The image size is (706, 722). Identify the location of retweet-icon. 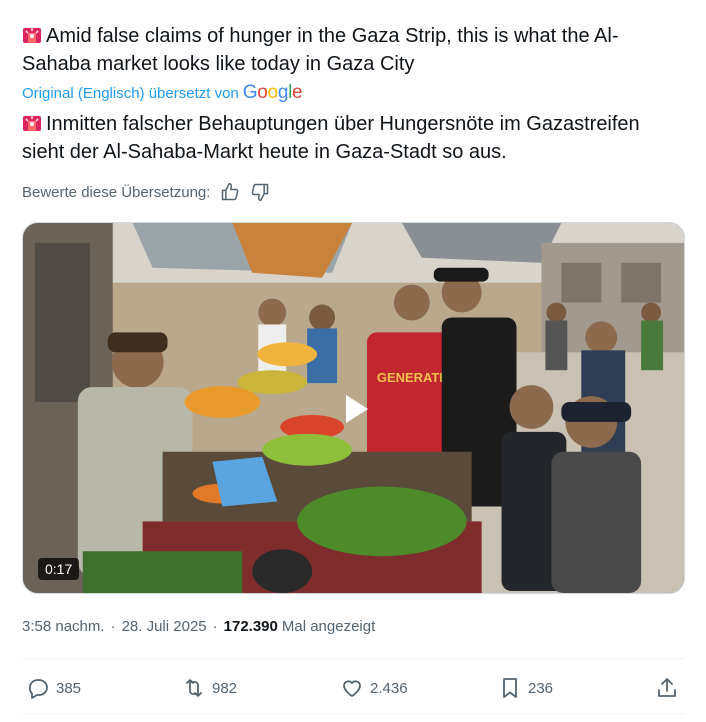
(194, 688).